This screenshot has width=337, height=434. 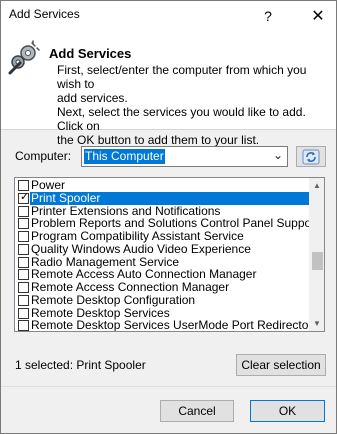 What do you see at coordinates (80, 365) in the screenshot?
I see `selection-status: 1 selected: Print Spooler` at bounding box center [80, 365].